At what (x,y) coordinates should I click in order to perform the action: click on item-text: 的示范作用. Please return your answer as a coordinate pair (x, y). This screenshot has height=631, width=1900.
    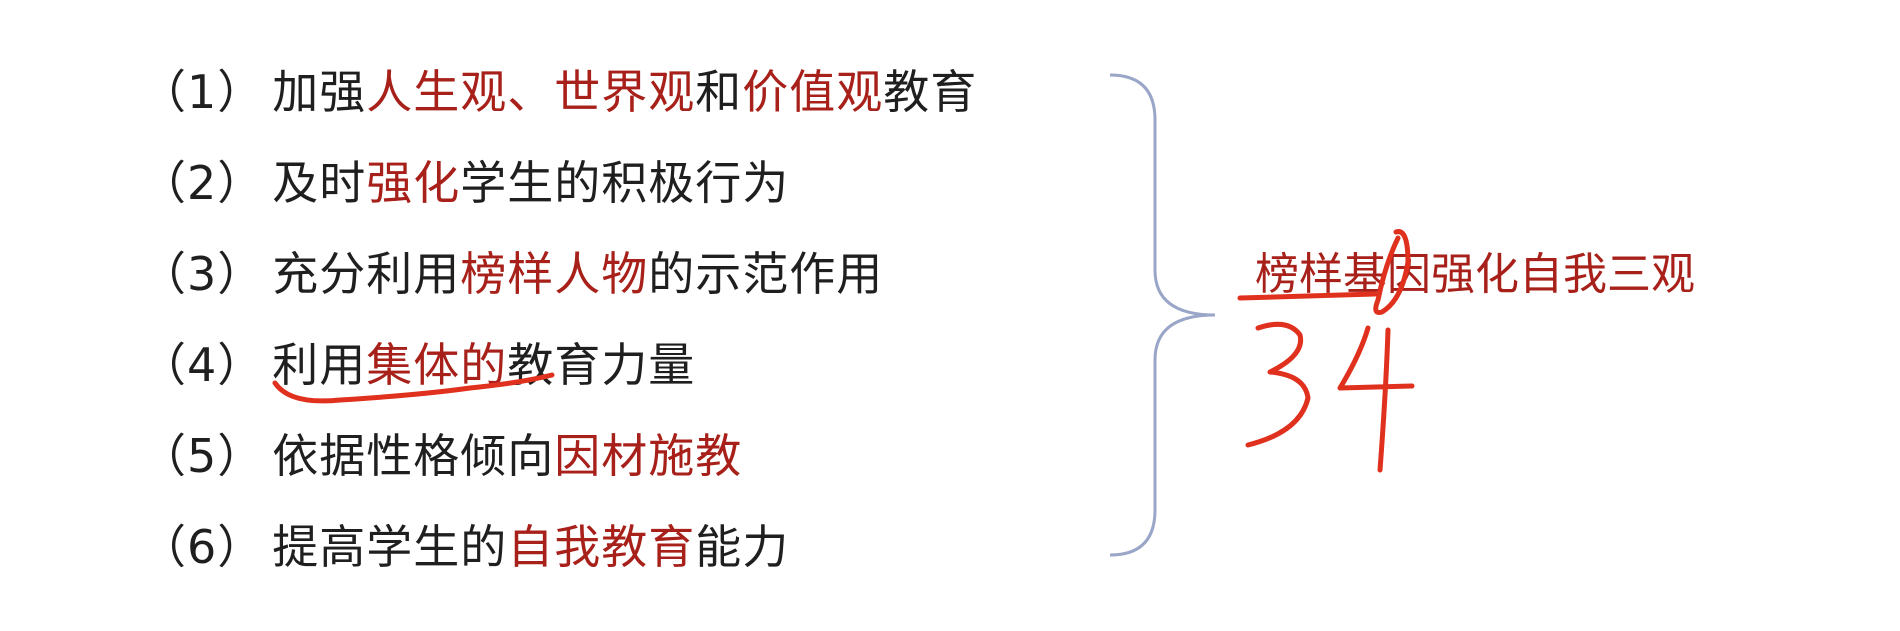
    Looking at the image, I should click on (766, 274).